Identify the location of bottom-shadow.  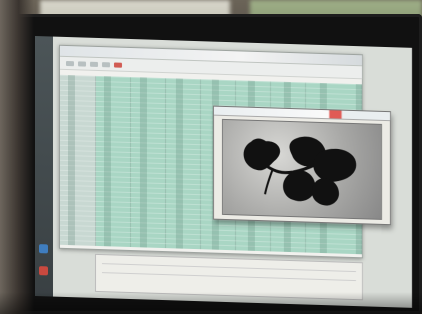
(211, 303).